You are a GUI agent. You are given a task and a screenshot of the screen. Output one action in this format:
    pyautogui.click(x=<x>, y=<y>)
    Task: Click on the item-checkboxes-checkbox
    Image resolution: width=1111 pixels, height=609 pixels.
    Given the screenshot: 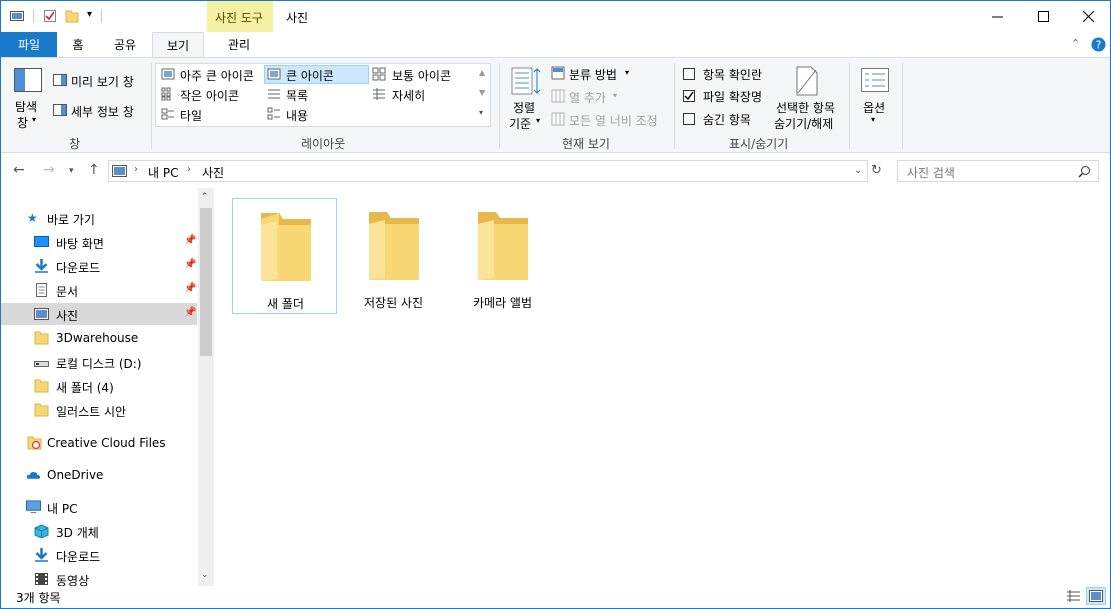 What is the action you would take?
    pyautogui.click(x=689, y=74)
    